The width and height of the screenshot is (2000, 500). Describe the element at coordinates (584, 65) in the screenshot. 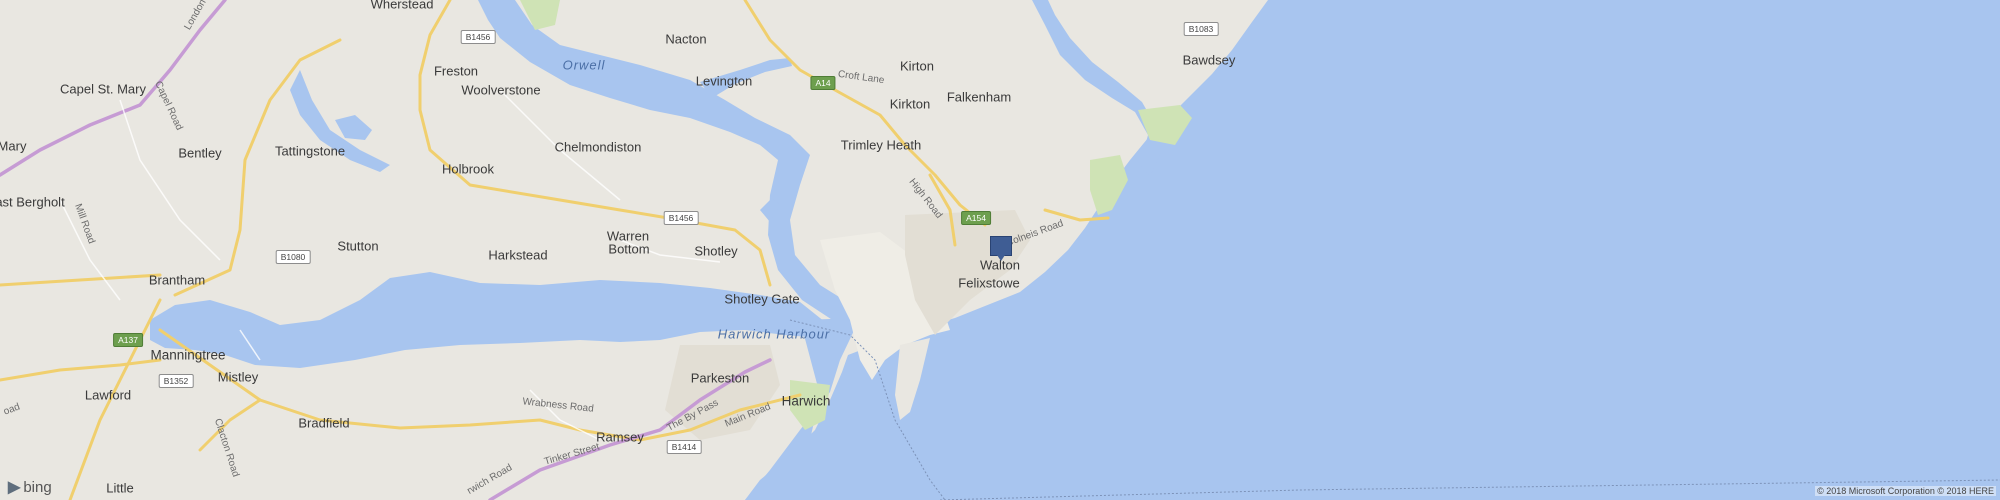

I see `water-label-orwell: Orwell` at that location.